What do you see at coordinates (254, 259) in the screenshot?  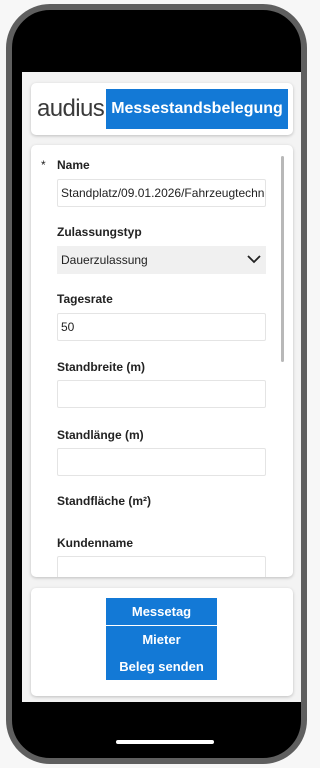 I see `chevron-down-icon` at bounding box center [254, 259].